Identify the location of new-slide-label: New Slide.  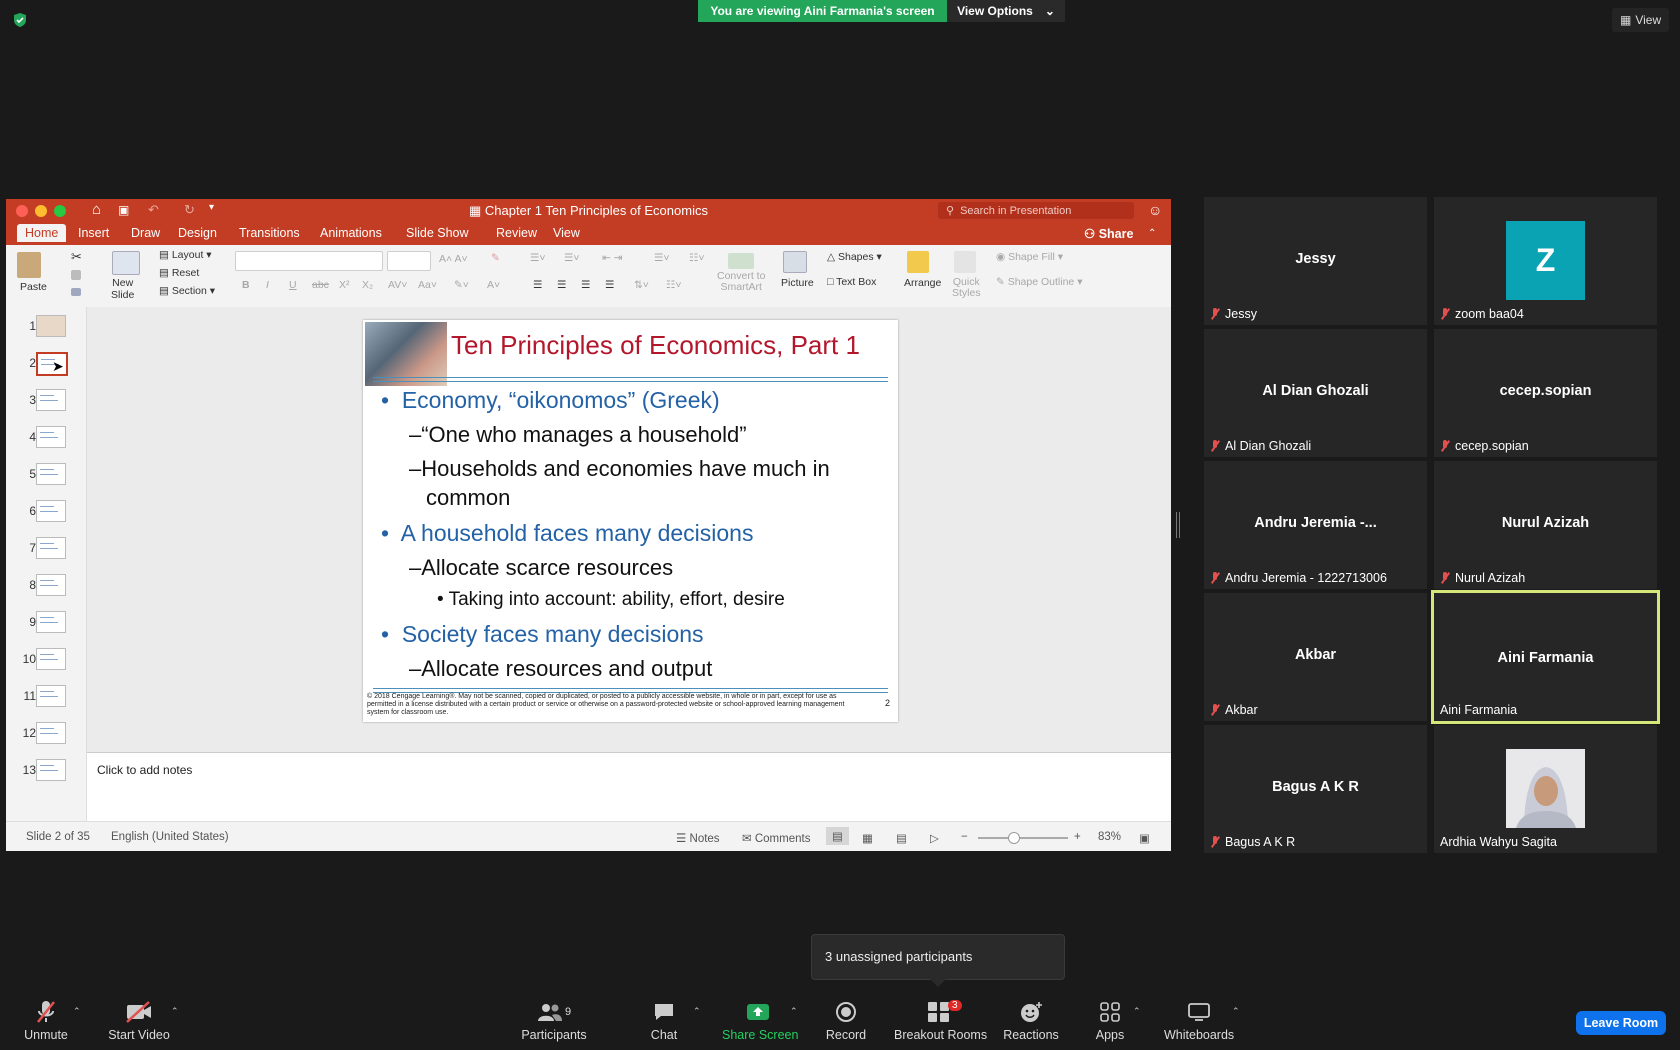
(122, 289).